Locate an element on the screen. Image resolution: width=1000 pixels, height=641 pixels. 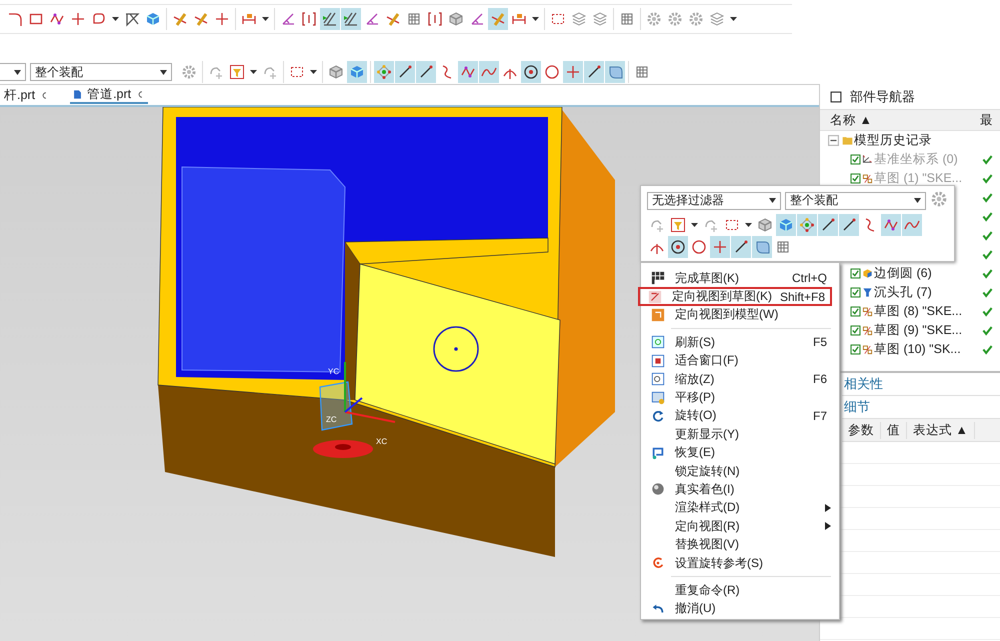
sphere-icon is located at coordinates (658, 489).